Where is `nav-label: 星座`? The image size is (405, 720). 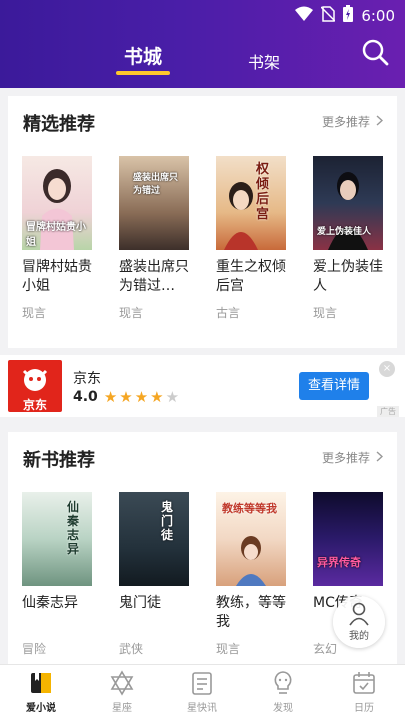
nav-label: 星座 is located at coordinates (122, 708).